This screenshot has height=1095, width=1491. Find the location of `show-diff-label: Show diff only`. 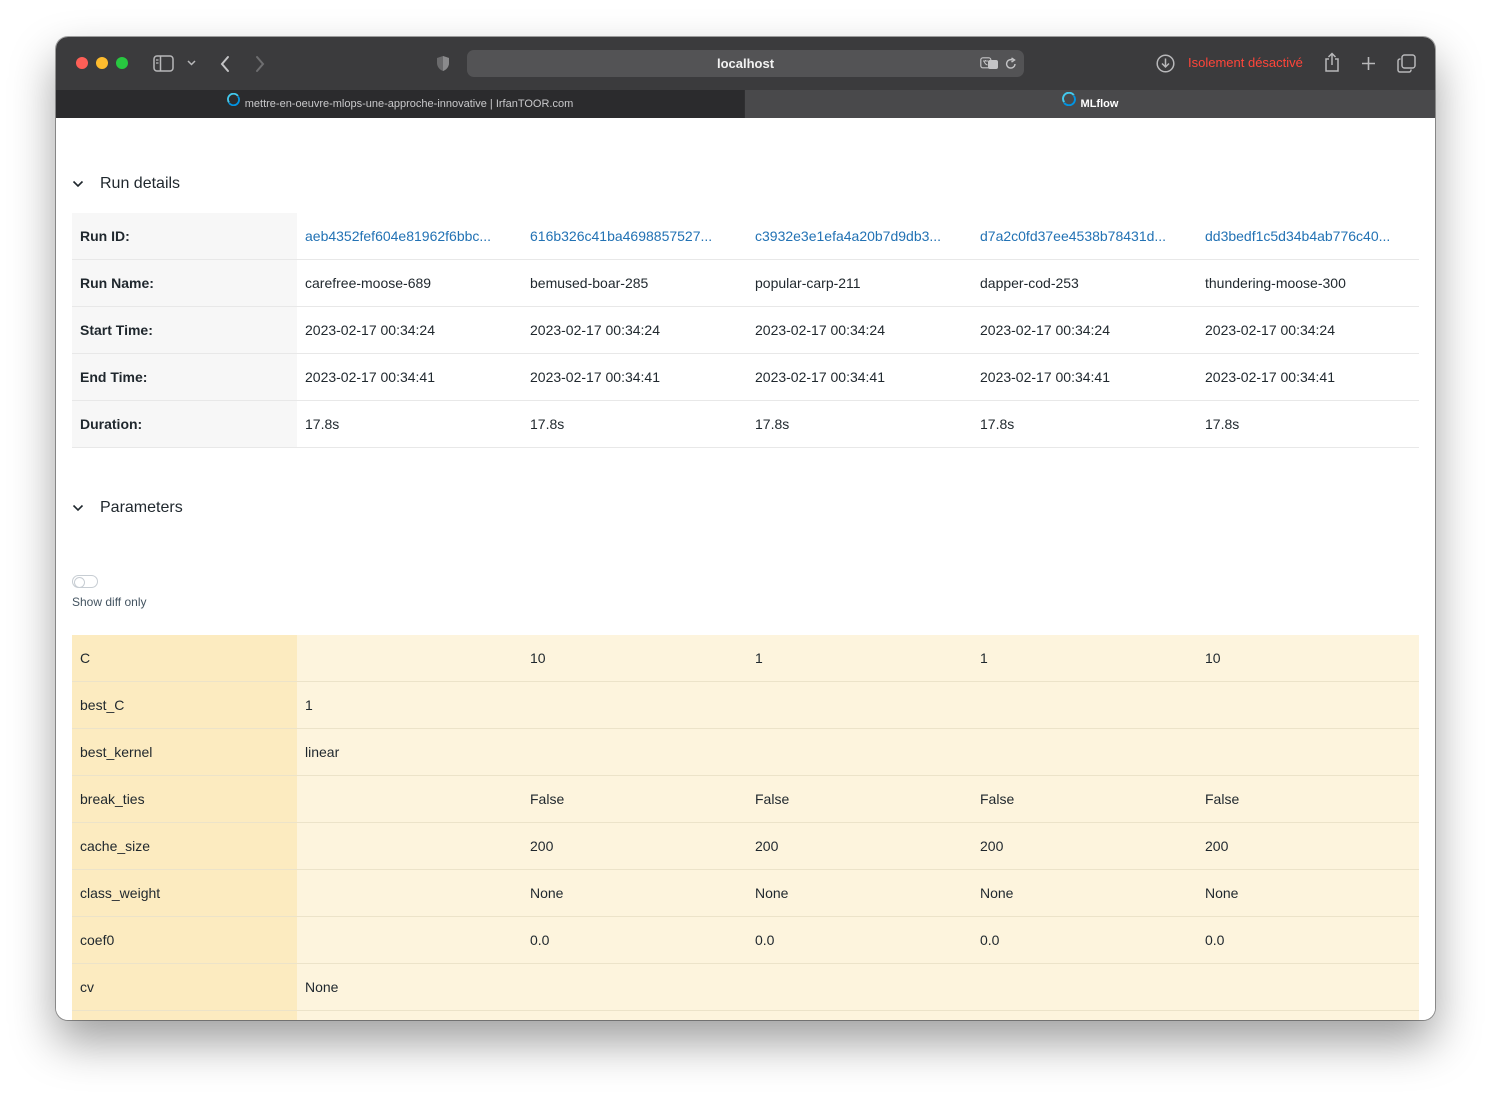

show-diff-label: Show diff only is located at coordinates (109, 602).